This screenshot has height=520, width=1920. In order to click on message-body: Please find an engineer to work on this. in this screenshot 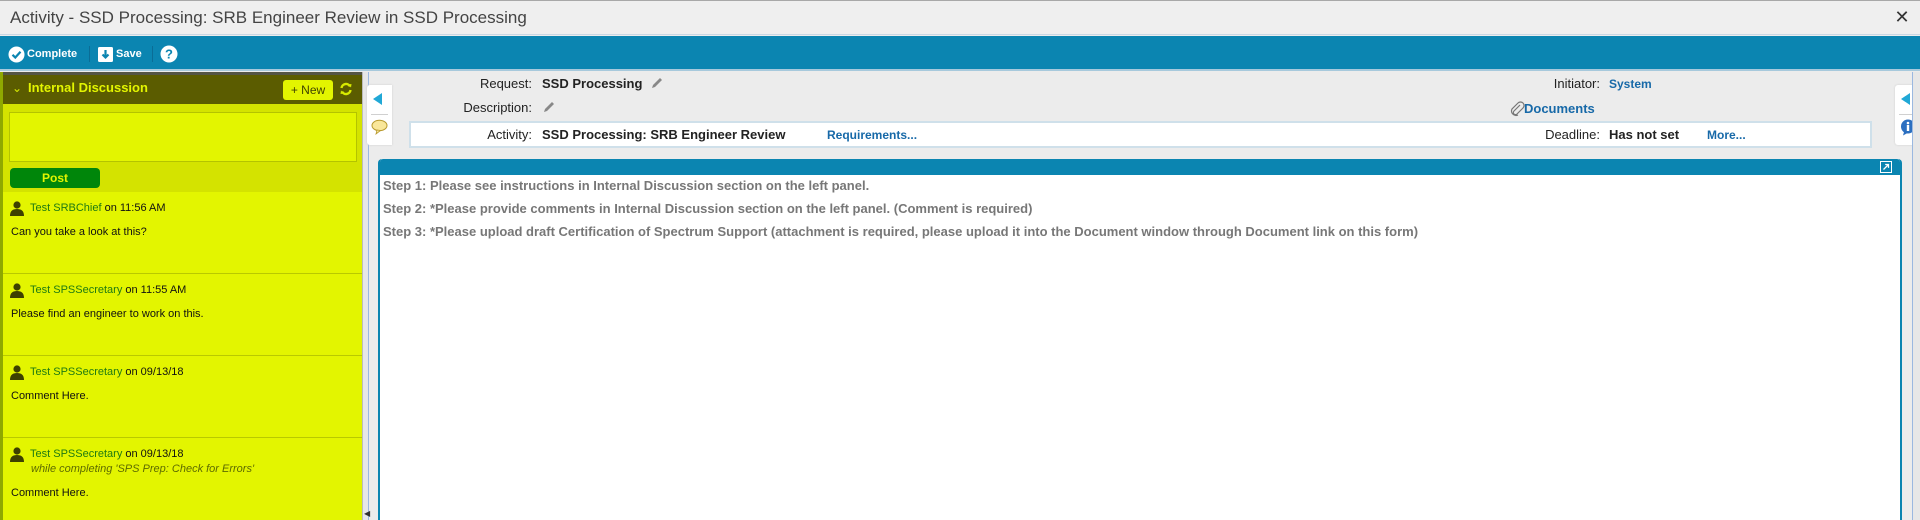, I will do `click(107, 314)`.